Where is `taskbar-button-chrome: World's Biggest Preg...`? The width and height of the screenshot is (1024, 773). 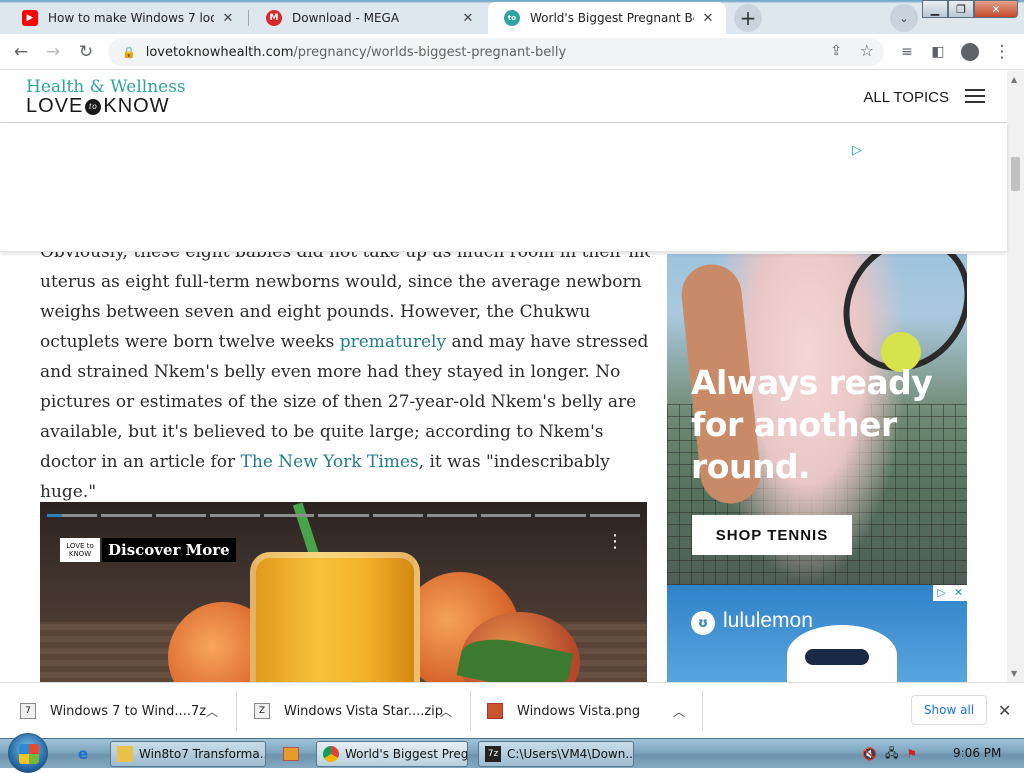 taskbar-button-chrome: World's Biggest Preg... is located at coordinates (392, 754).